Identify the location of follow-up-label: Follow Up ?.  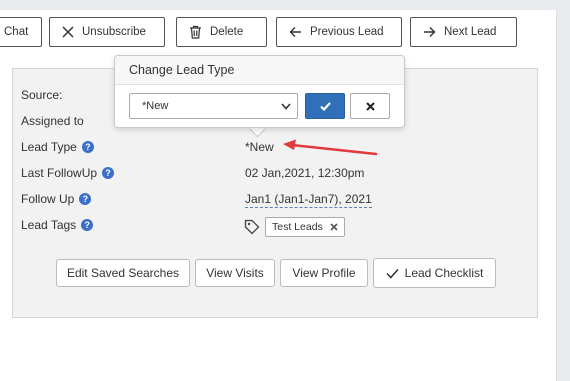
(56, 199).